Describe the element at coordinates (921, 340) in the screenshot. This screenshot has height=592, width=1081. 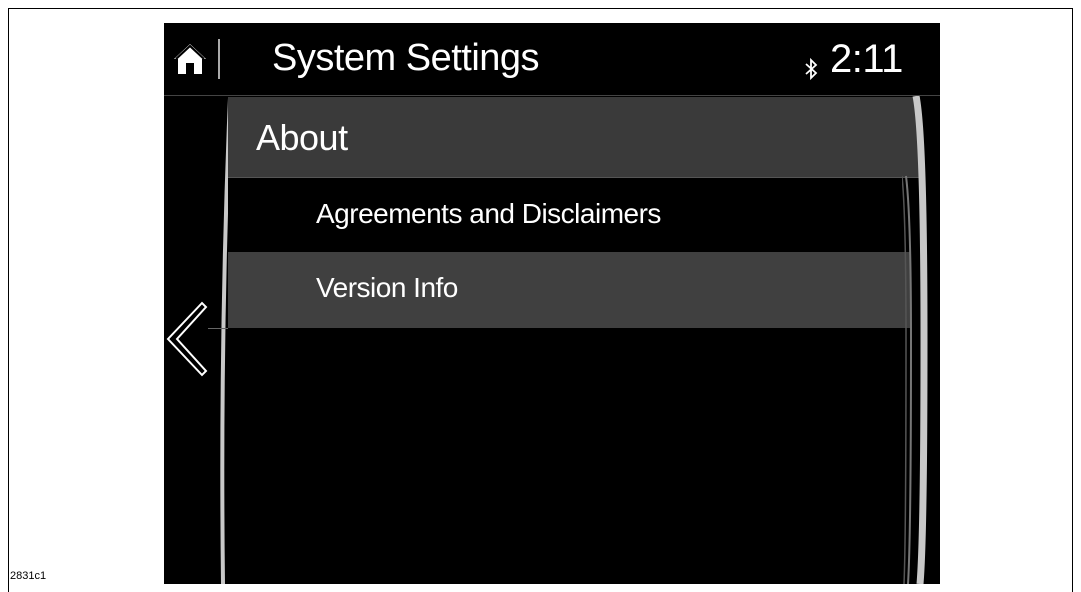
I see `scrollbar` at that location.